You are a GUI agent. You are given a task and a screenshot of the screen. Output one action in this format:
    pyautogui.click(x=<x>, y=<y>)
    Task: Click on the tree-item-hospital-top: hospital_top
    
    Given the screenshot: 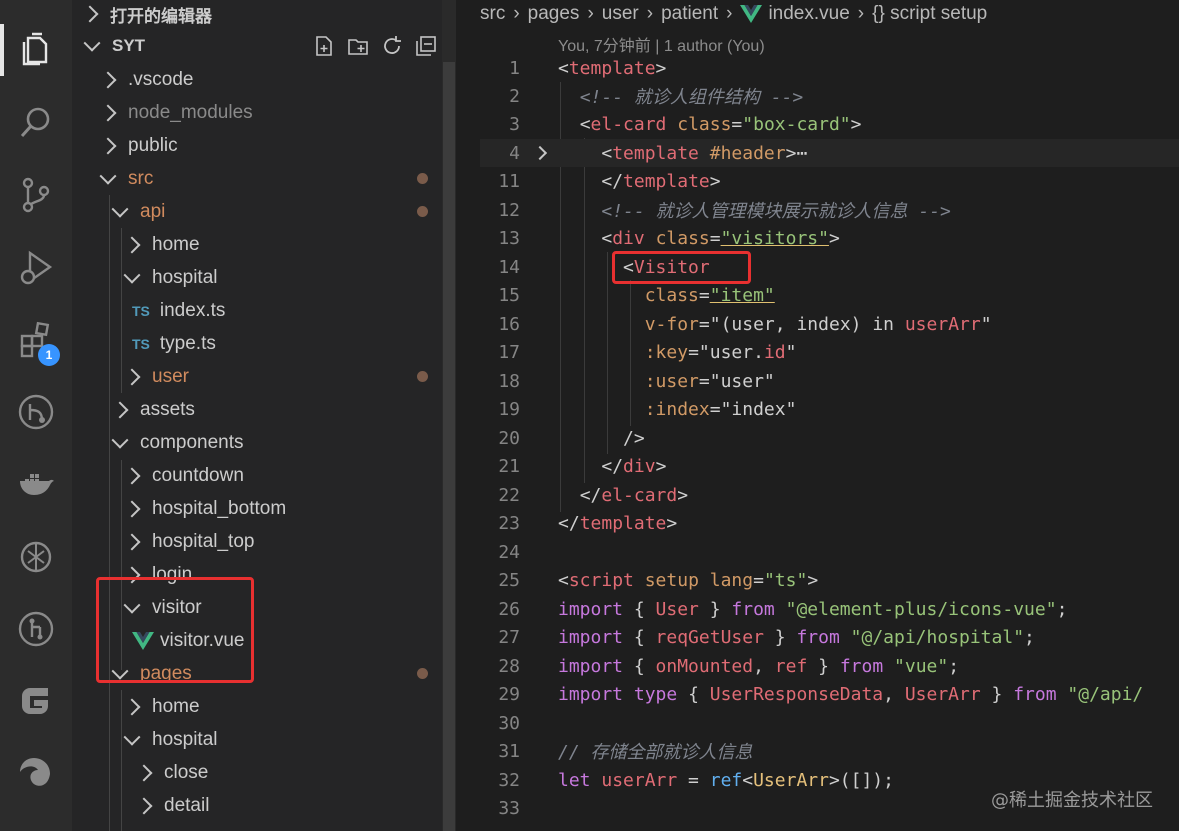 What is the action you would take?
    pyautogui.click(x=188, y=541)
    